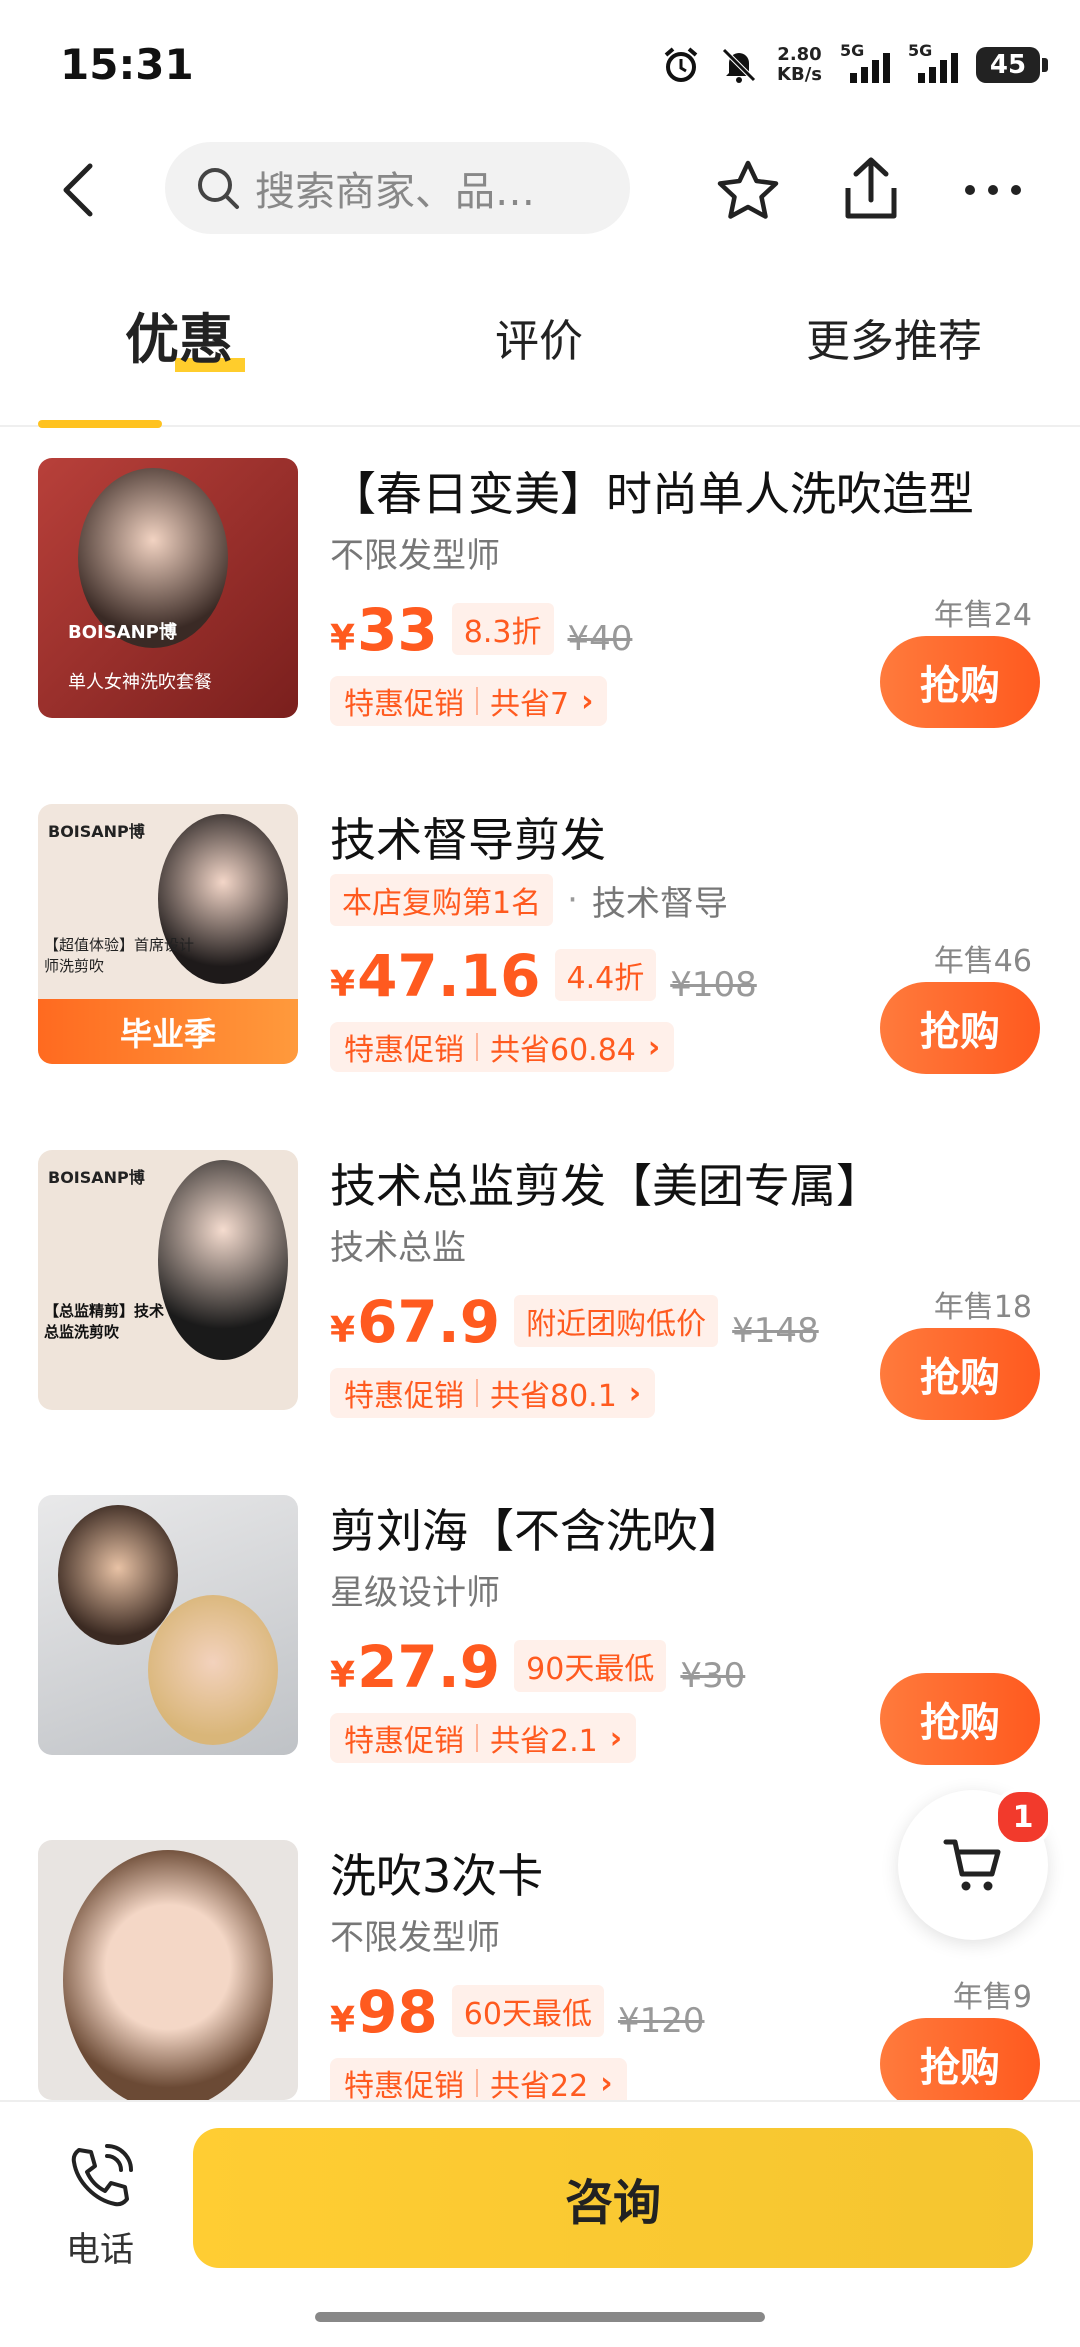  I want to click on deal-subtitle-row: 不限发型师, so click(415, 1934).